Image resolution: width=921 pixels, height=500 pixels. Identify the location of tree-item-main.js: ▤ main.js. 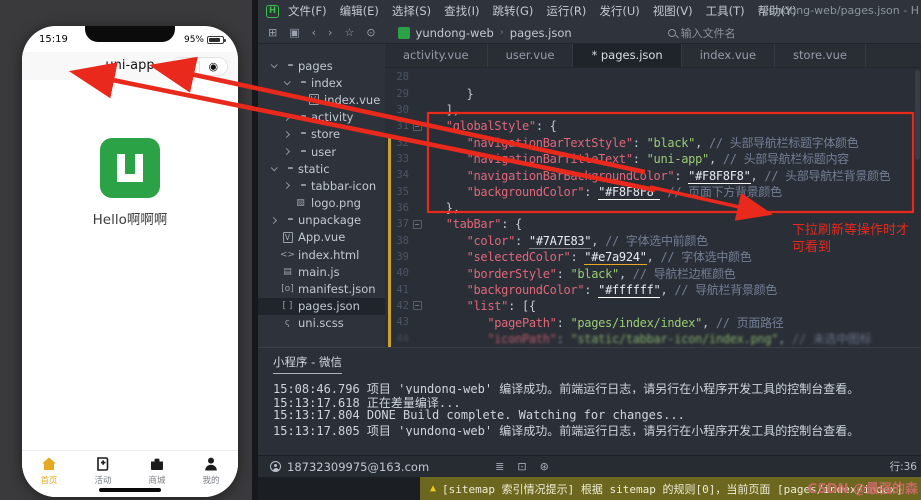
(321, 271).